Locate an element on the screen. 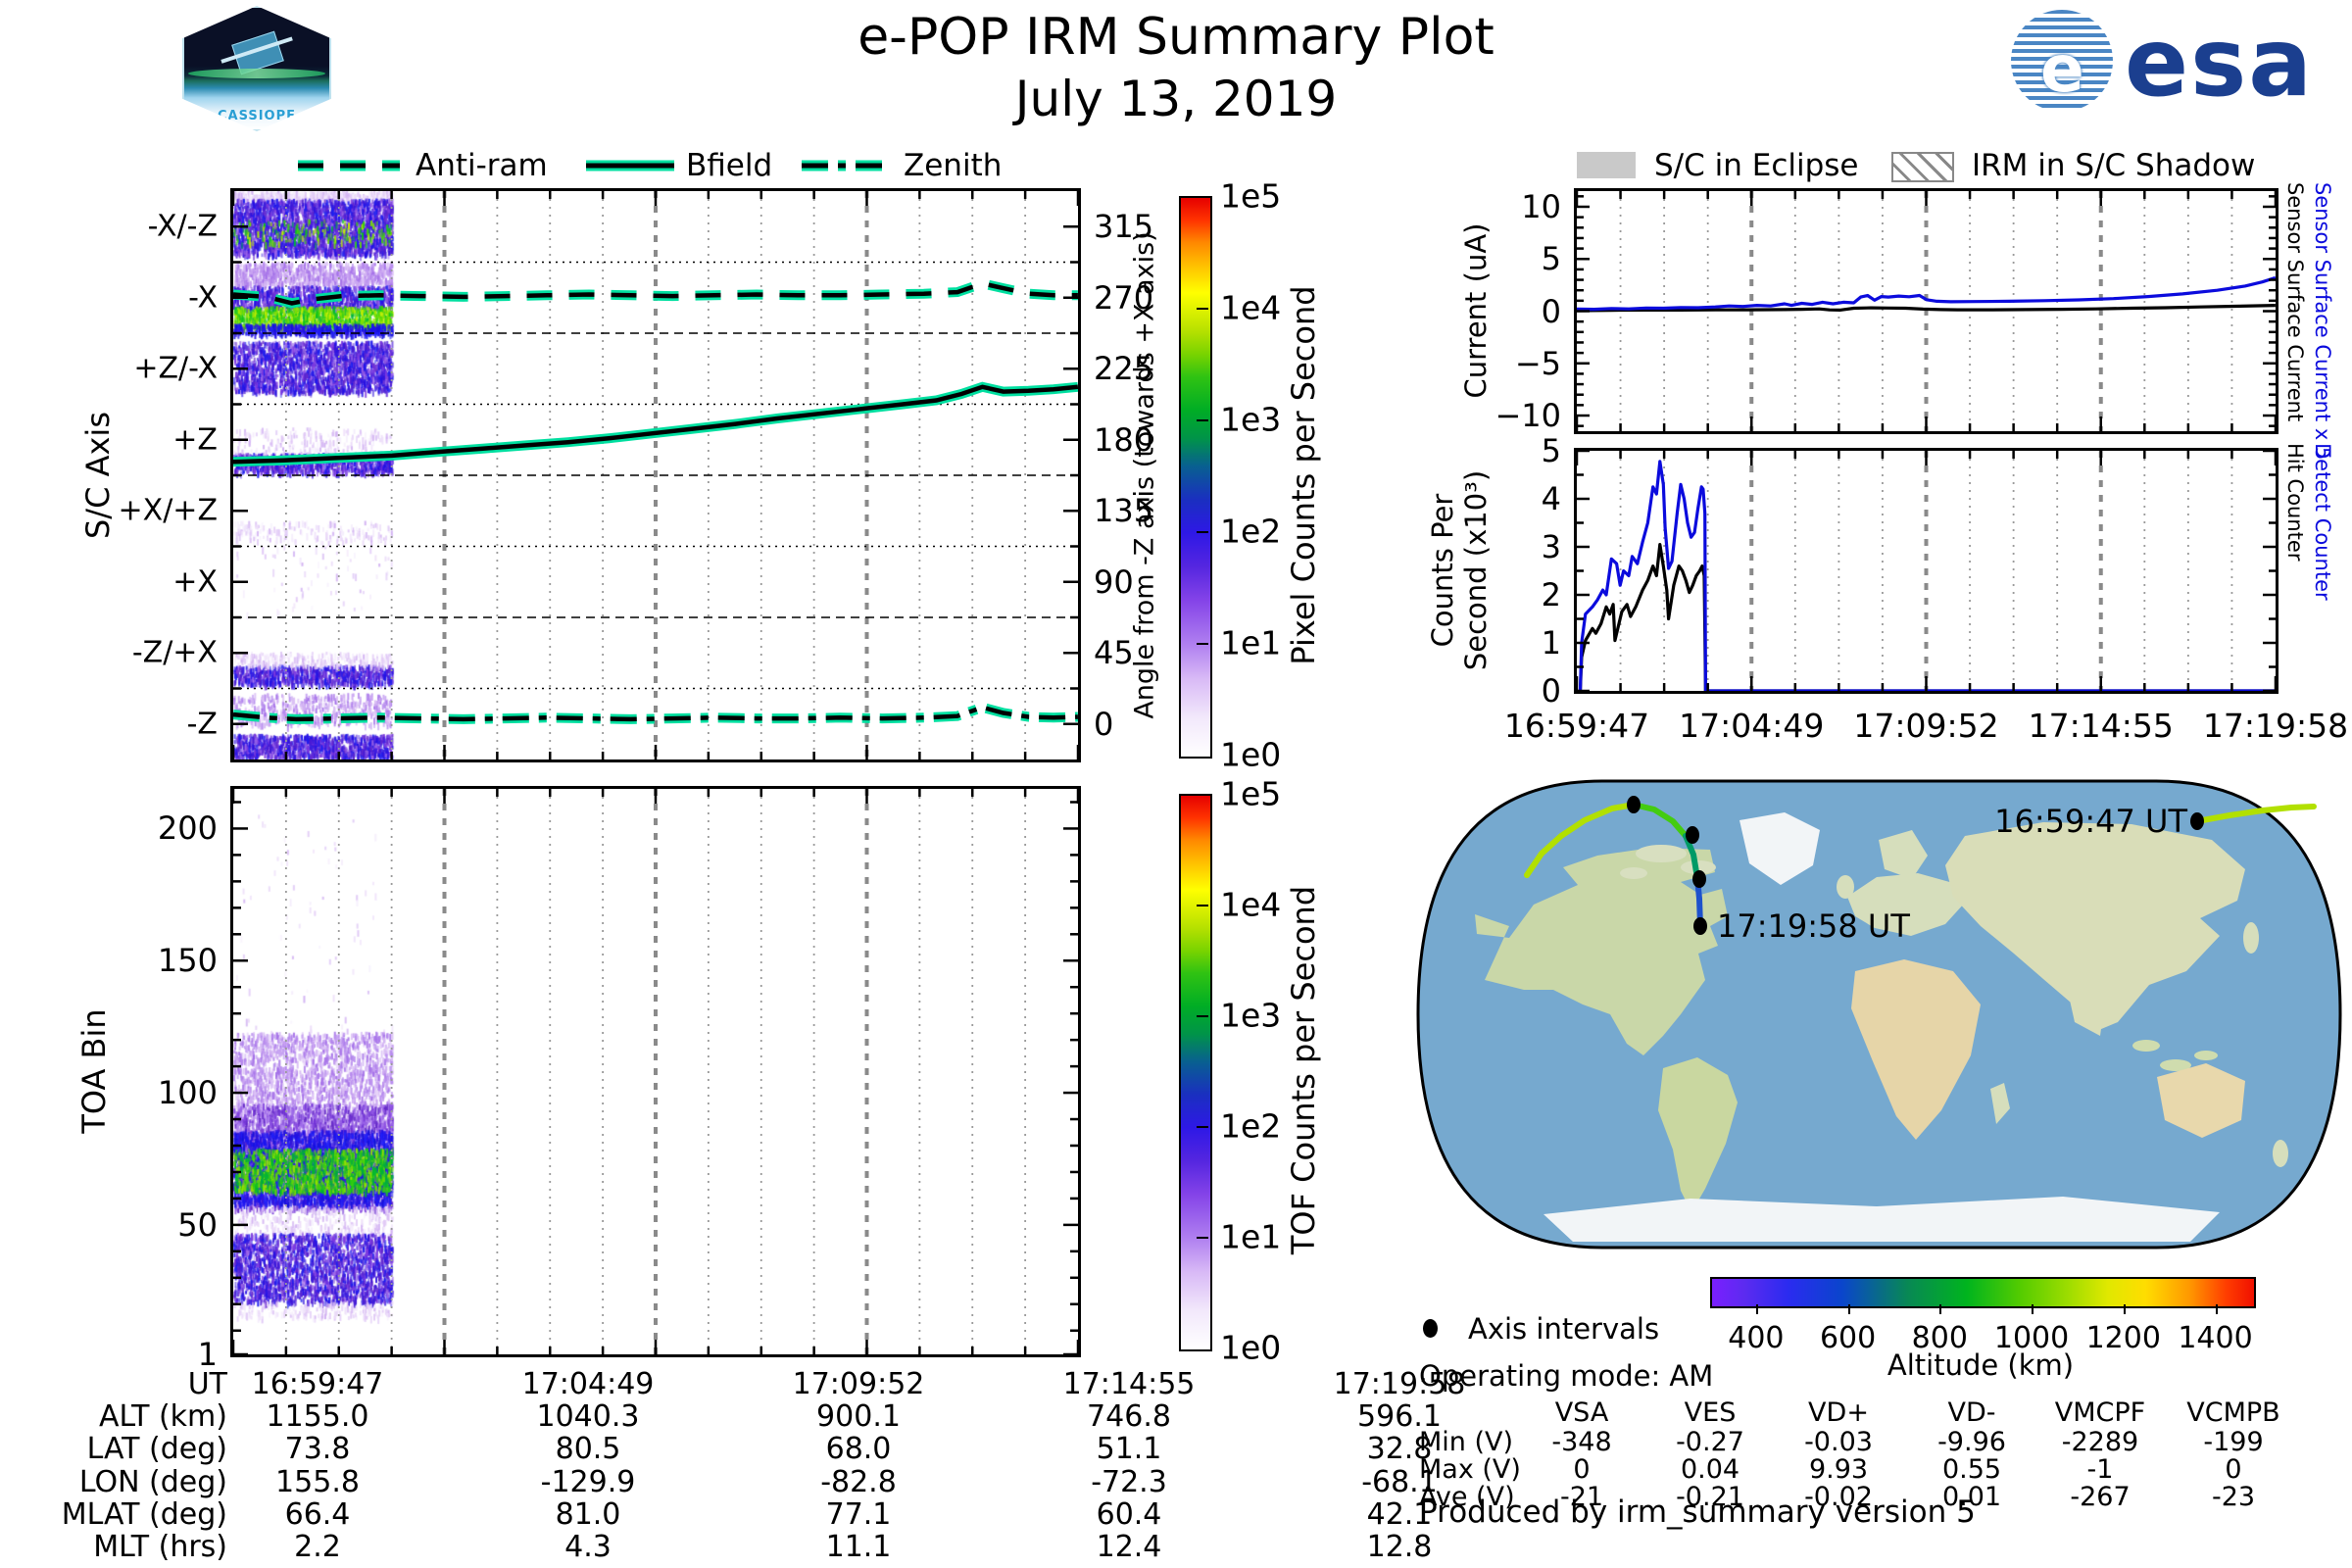 This screenshot has width=2352, height=1568. sc-axis-ytick-+Z: +Z is located at coordinates (195, 440).